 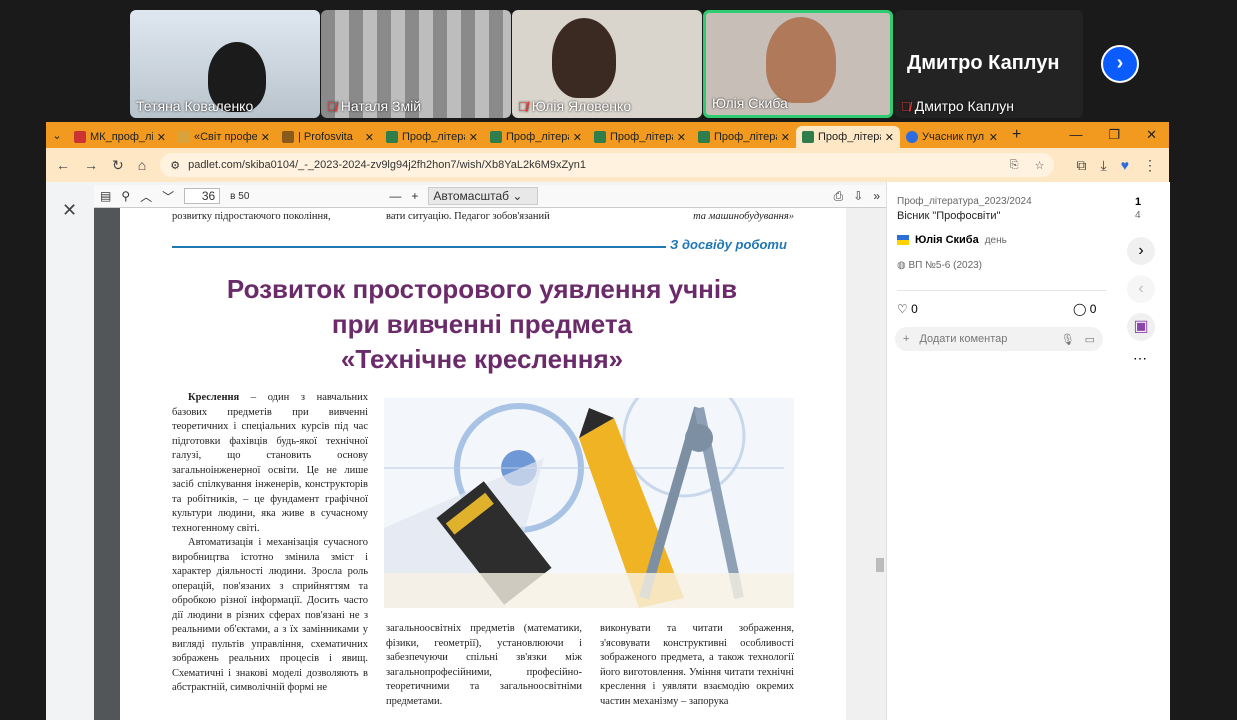 What do you see at coordinates (750, 103) in the screenshot?
I see `participant-name: Юлія Скиба` at bounding box center [750, 103].